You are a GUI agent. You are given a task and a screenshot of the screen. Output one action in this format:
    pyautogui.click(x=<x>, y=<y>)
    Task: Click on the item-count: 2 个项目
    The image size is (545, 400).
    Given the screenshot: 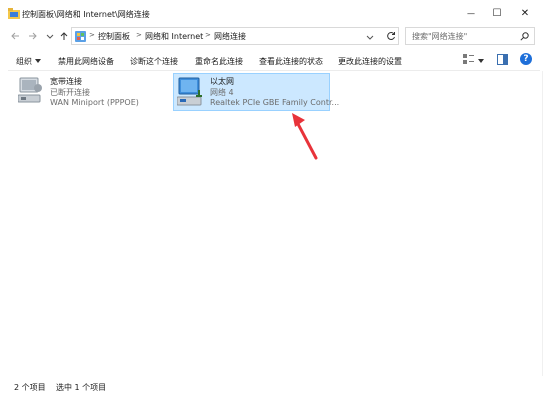 What is the action you would take?
    pyautogui.click(x=30, y=387)
    